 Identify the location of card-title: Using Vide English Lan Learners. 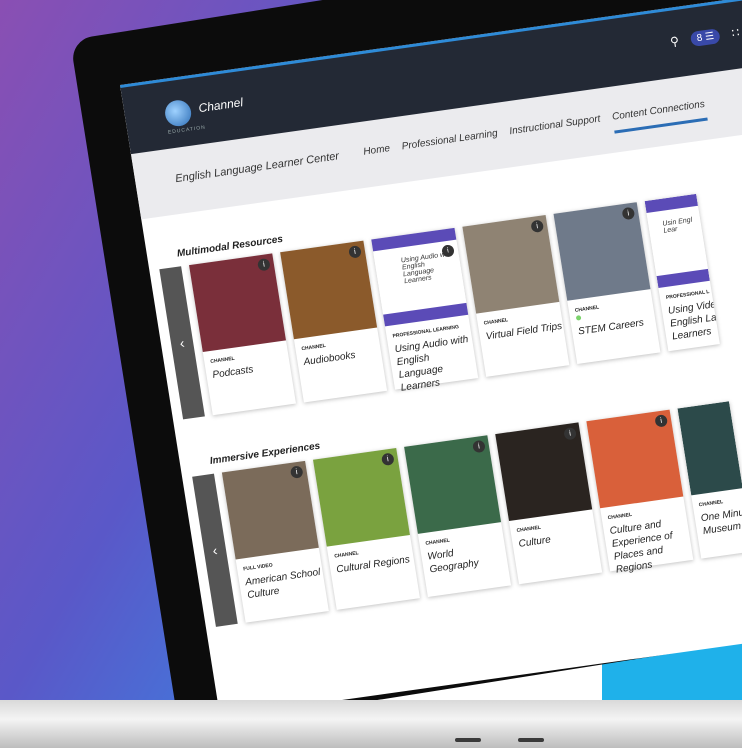
(693, 321).